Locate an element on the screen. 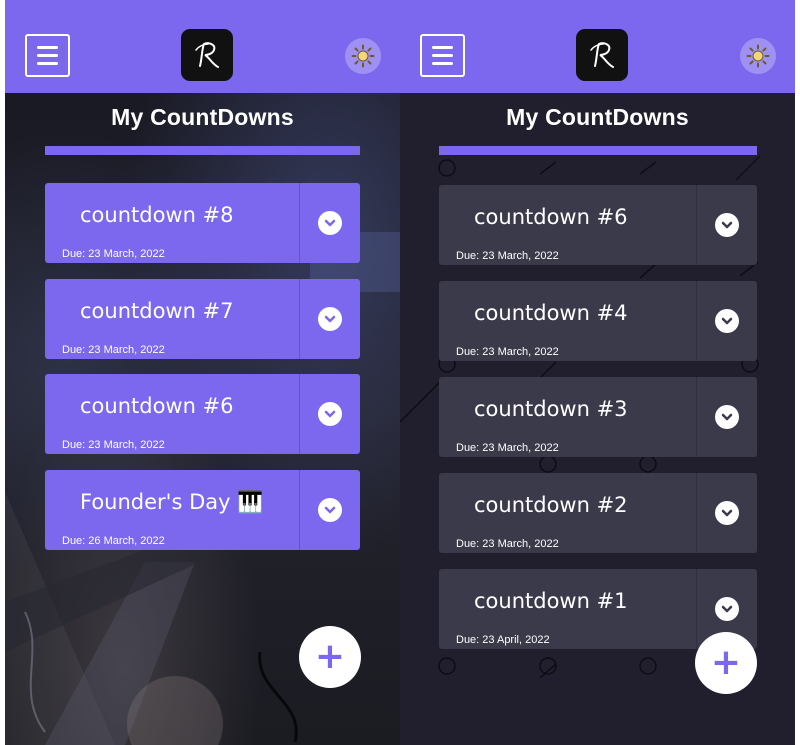  countdown-card: countdown #4 Due: 23 March, 2022 is located at coordinates (598, 321).